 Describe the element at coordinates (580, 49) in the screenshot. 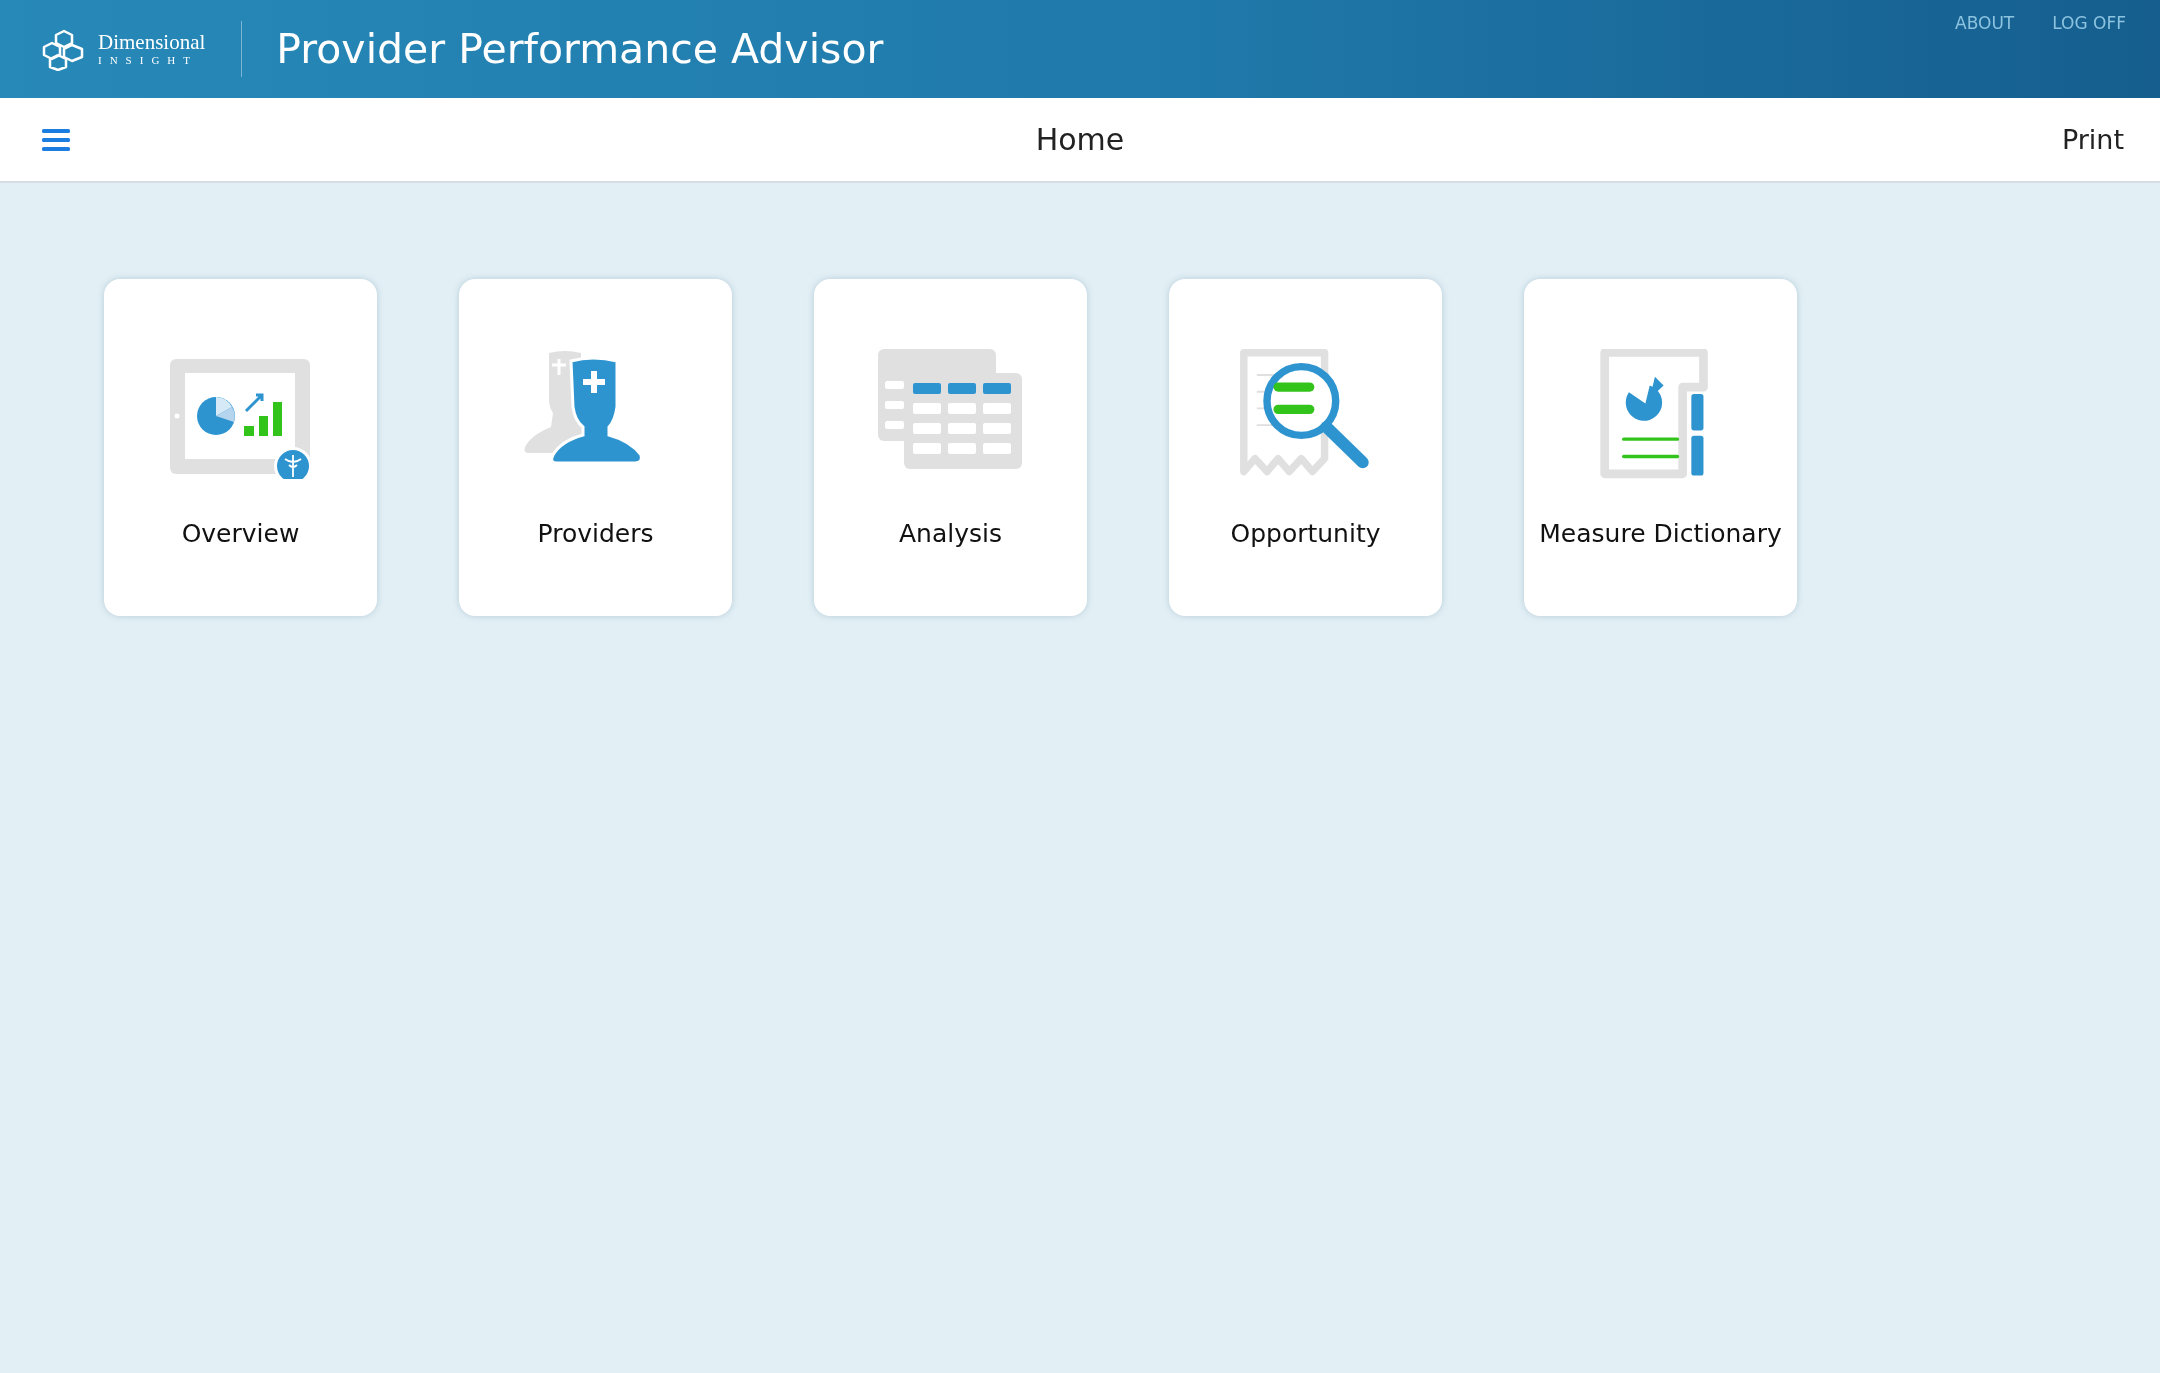

I see `app-title: Provider Performance Advisor` at that location.